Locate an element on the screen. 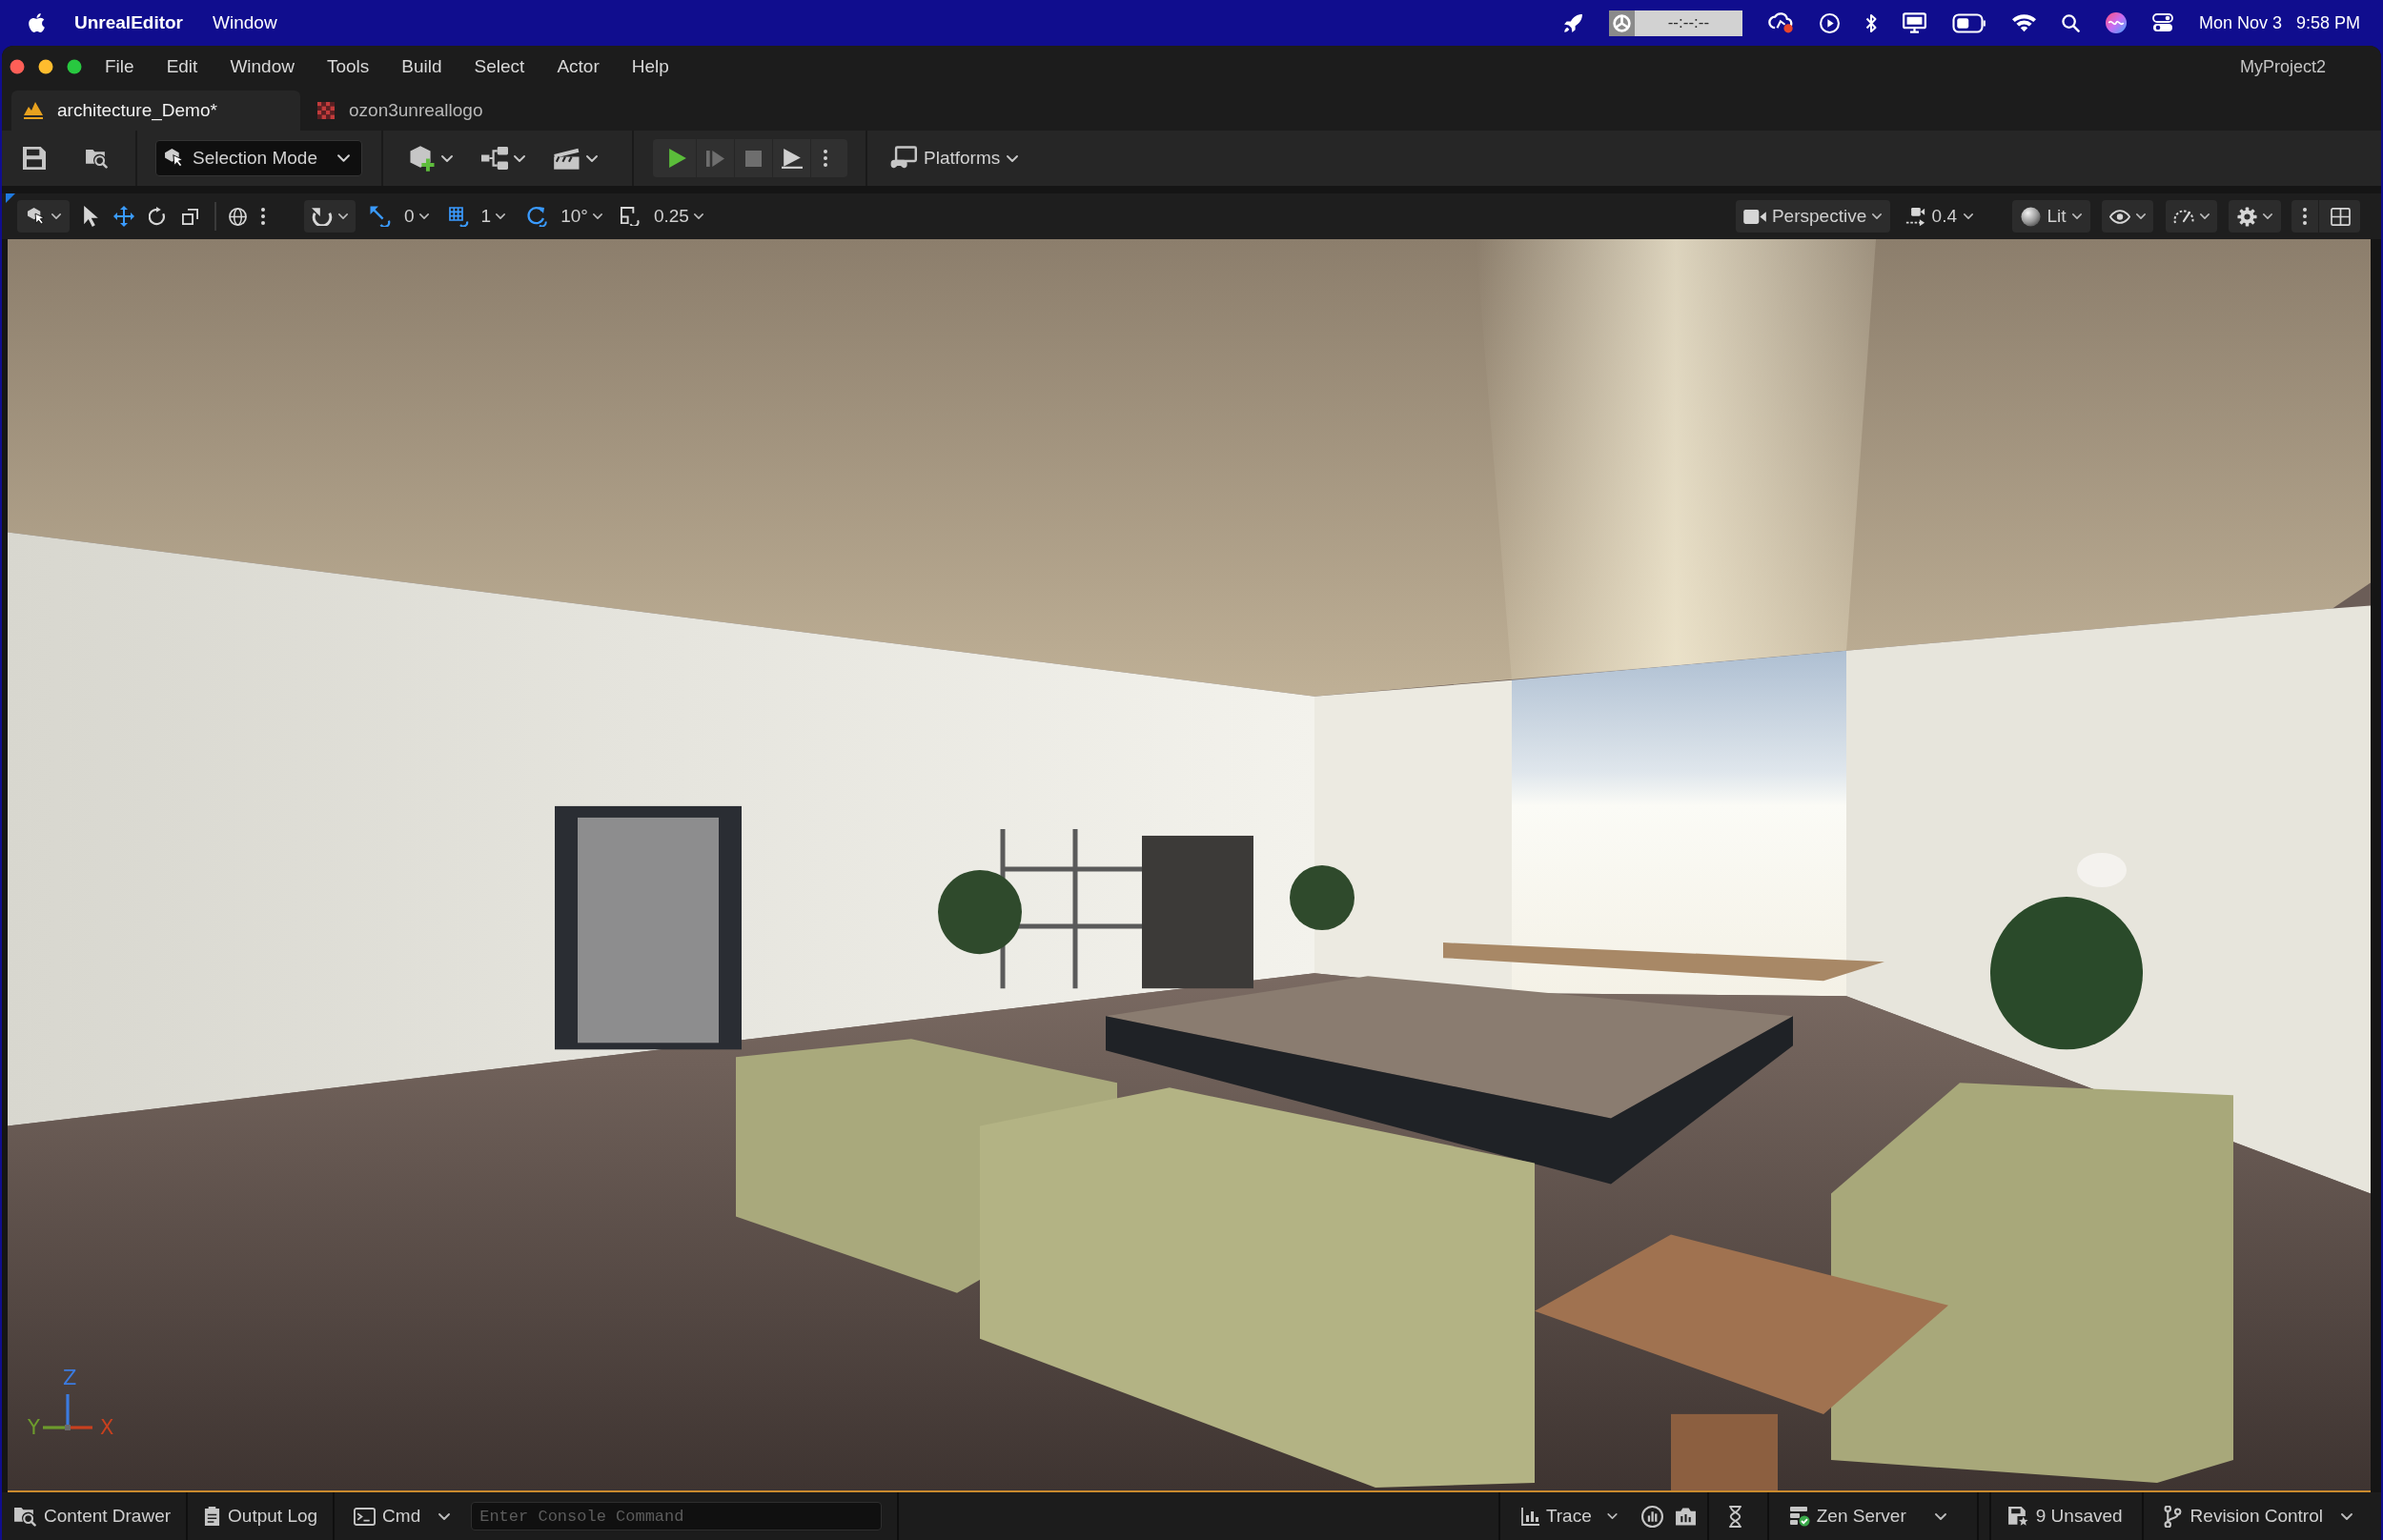  platforms-dropdown: Platforms is located at coordinates (955, 158).